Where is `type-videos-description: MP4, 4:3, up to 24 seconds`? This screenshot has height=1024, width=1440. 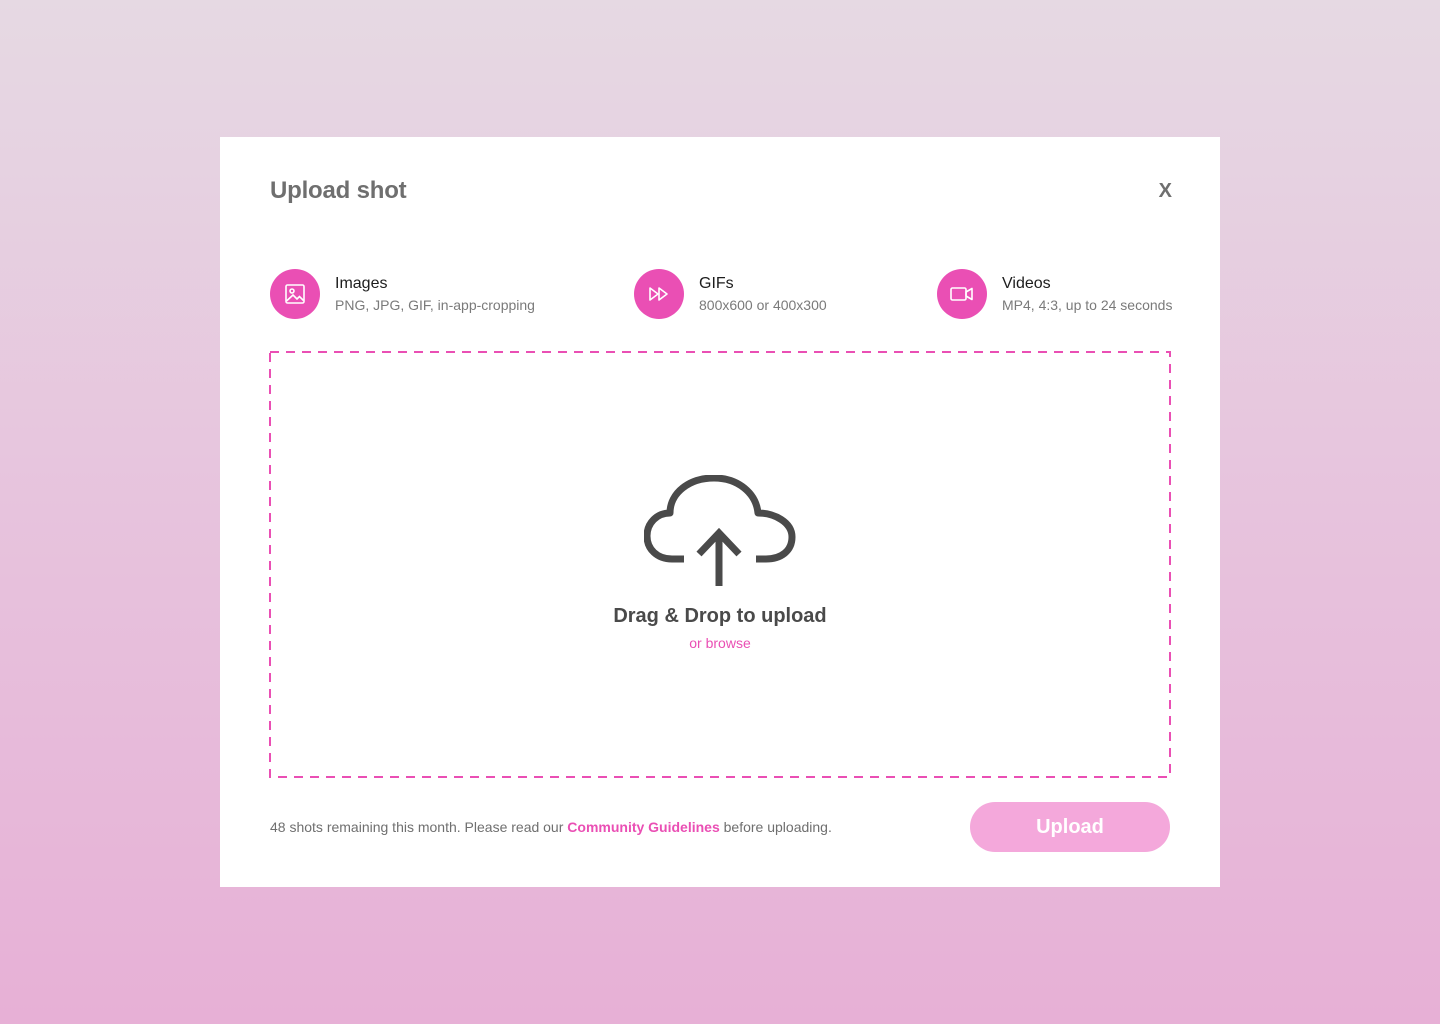
type-videos-description: MP4, 4:3, up to 24 seconds is located at coordinates (1087, 304).